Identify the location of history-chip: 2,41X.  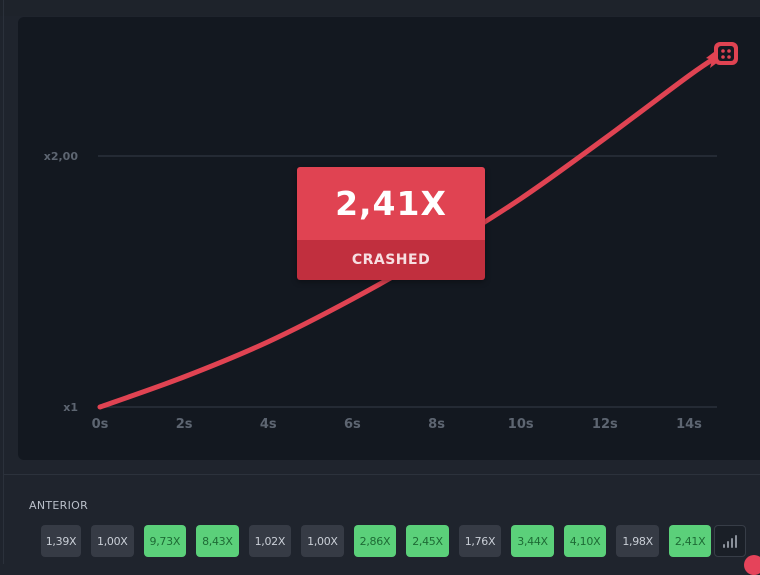
(690, 541).